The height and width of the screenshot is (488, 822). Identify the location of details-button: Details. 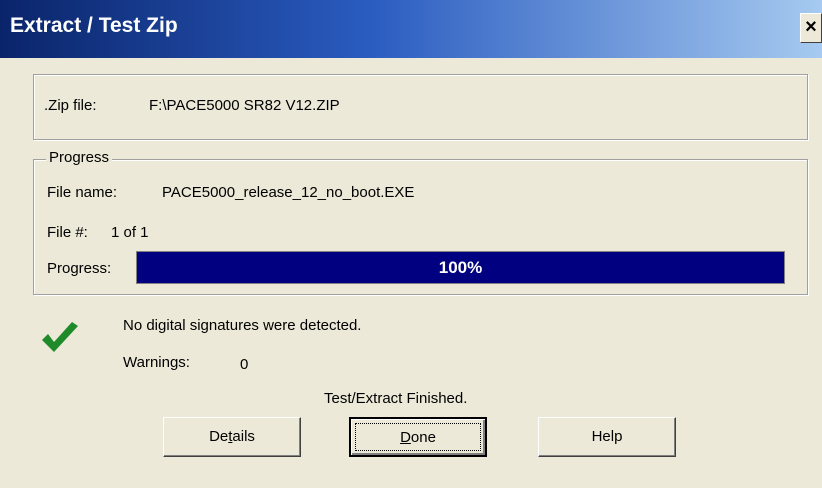
(232, 437).